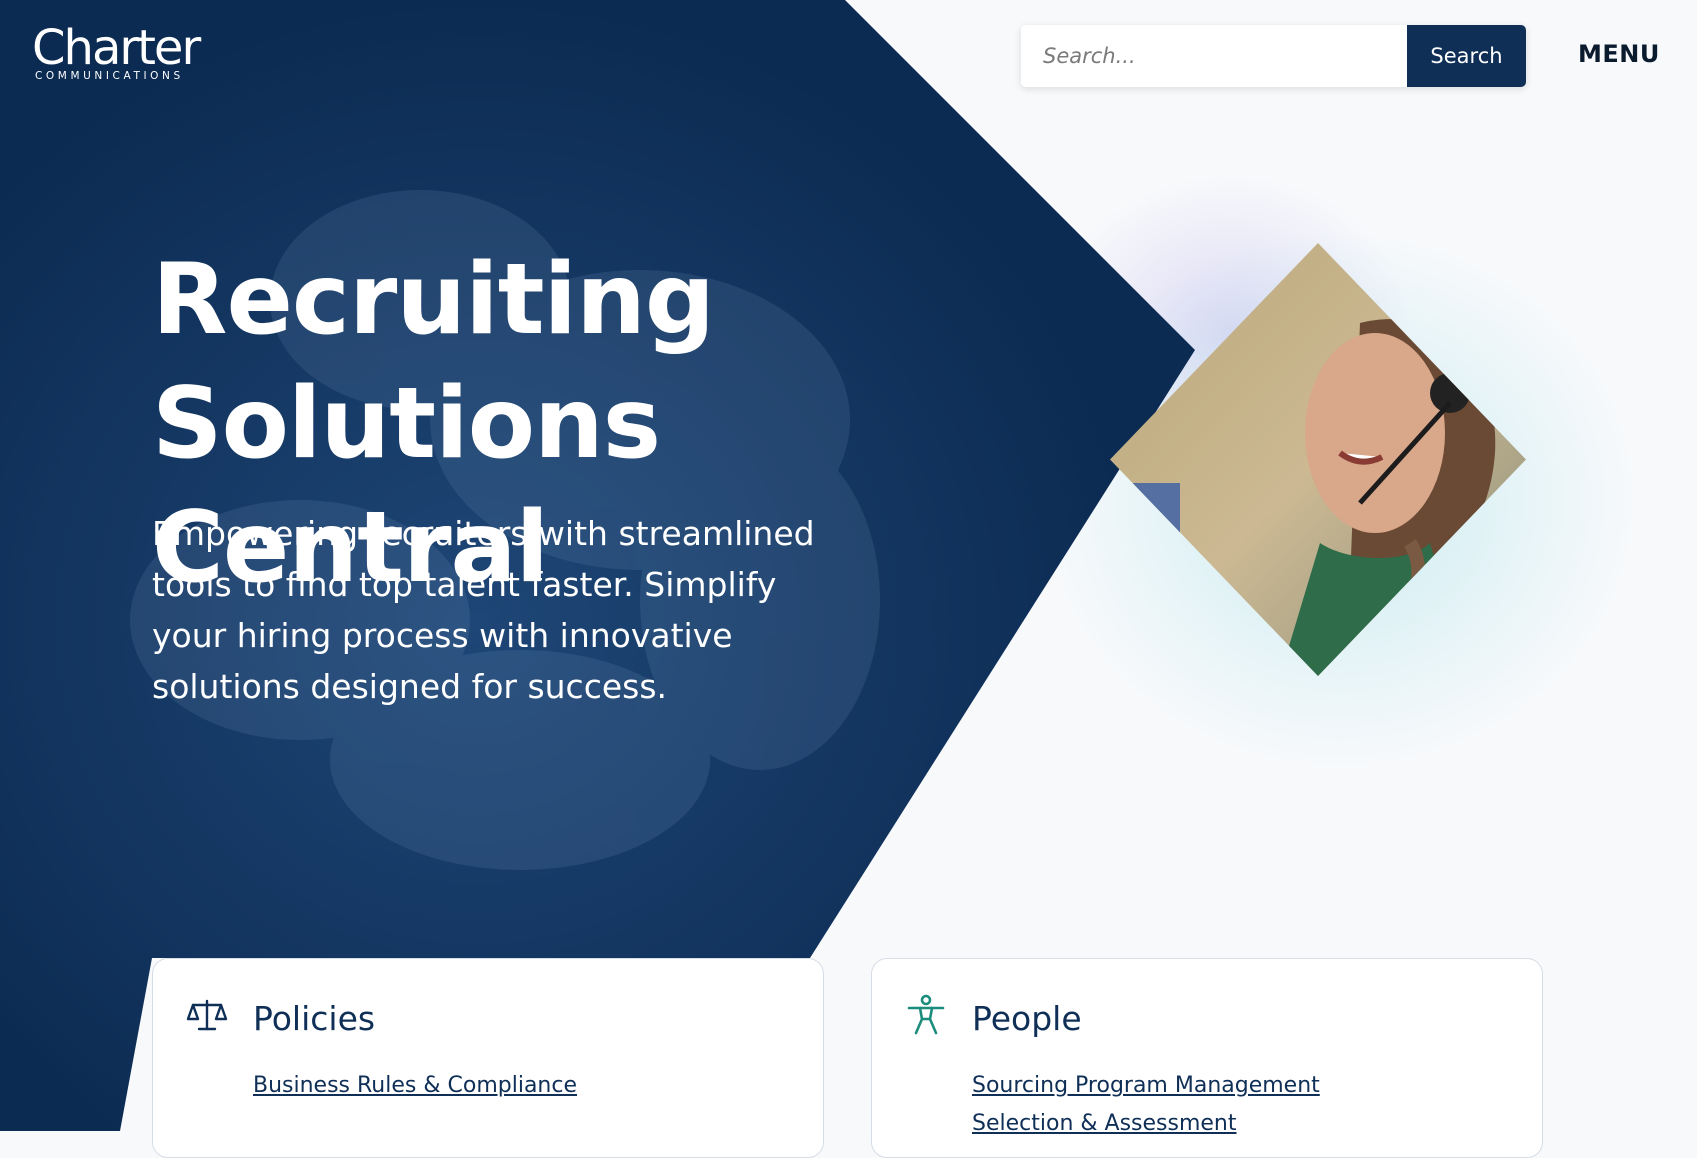 Image resolution: width=1697 pixels, height=1158 pixels. What do you see at coordinates (116, 48) in the screenshot?
I see `logo-wordmark: Charter` at bounding box center [116, 48].